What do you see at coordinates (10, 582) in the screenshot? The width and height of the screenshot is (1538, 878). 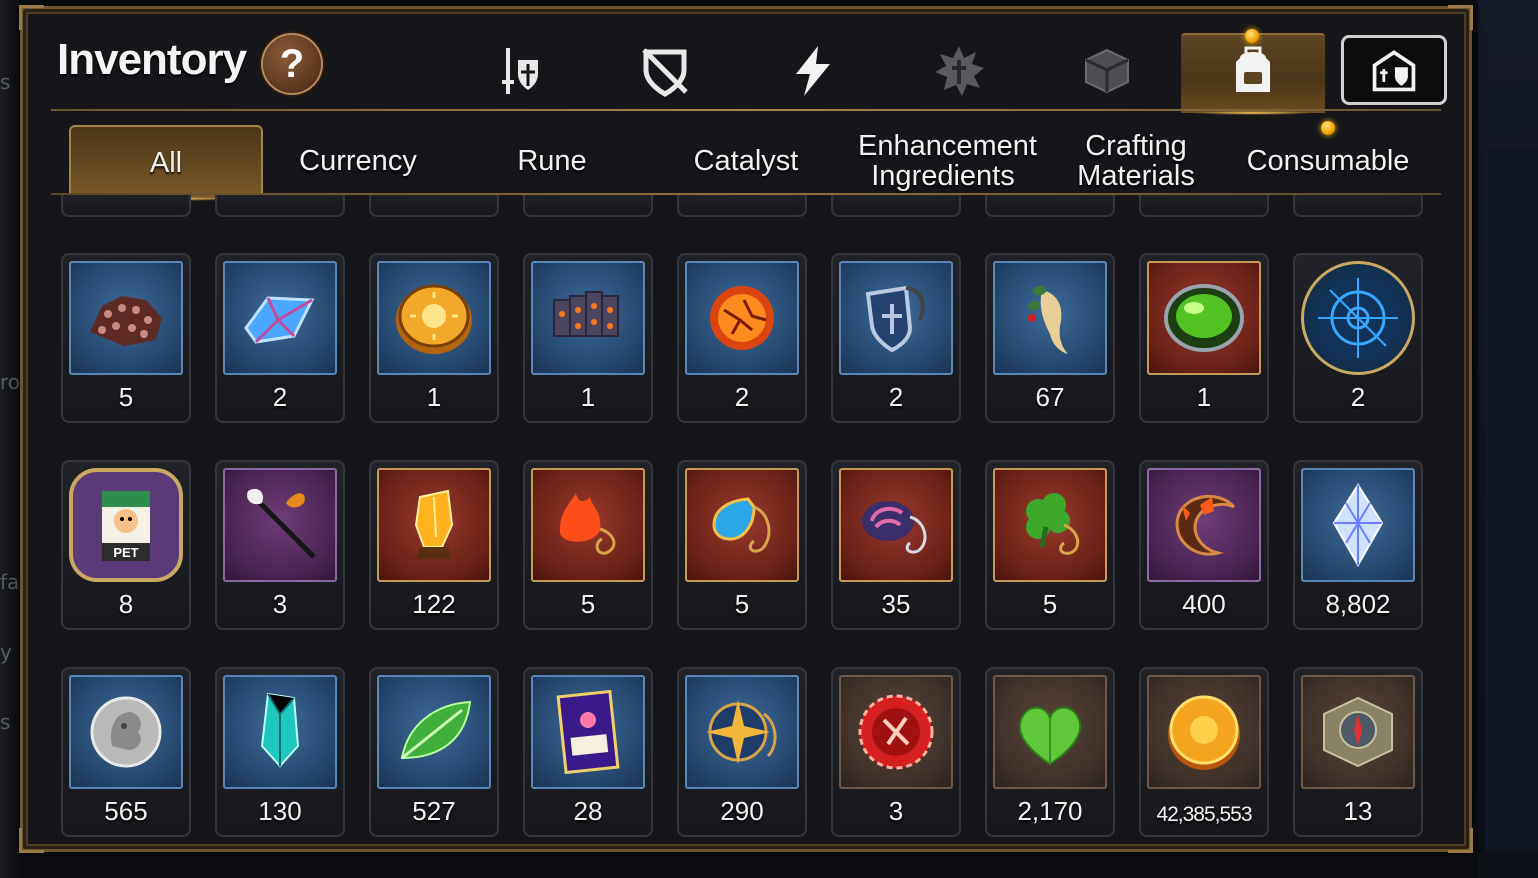 I see `background-ghost-letter: fa` at bounding box center [10, 582].